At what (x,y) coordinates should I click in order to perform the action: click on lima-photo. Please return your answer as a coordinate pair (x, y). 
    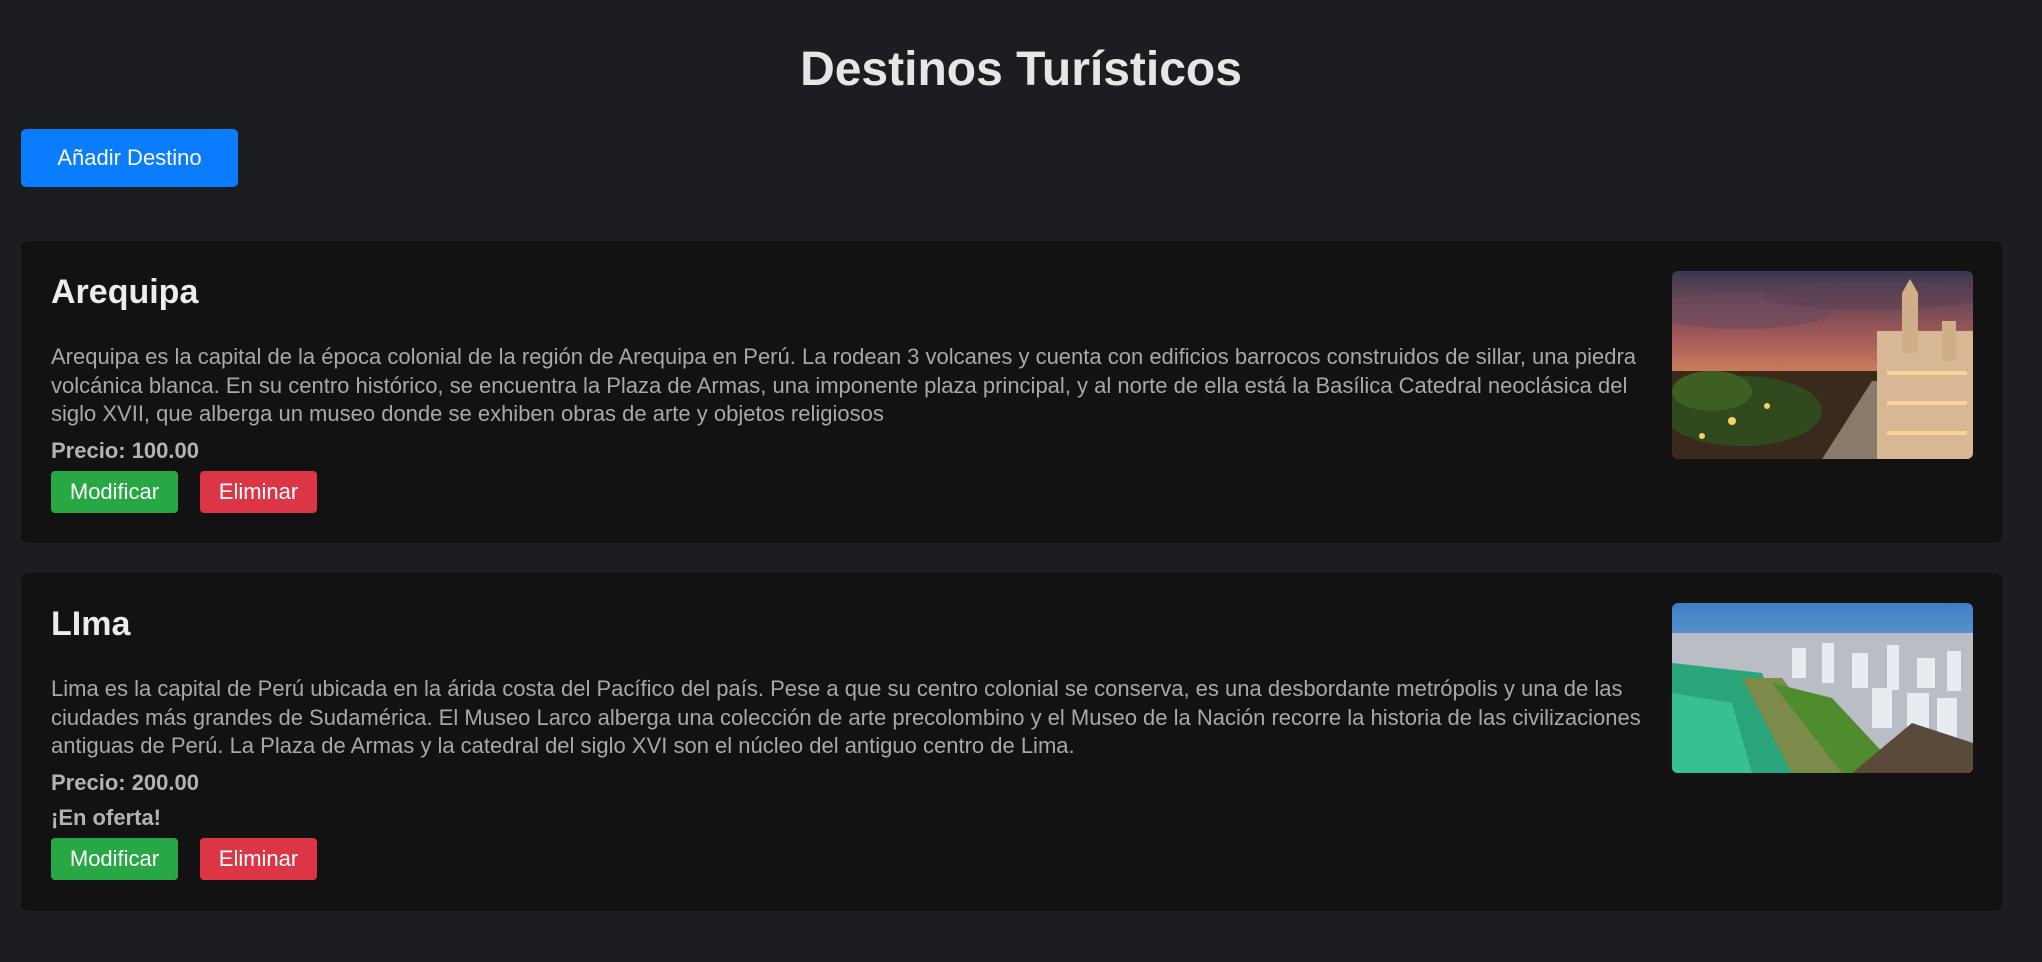
    Looking at the image, I should click on (1822, 688).